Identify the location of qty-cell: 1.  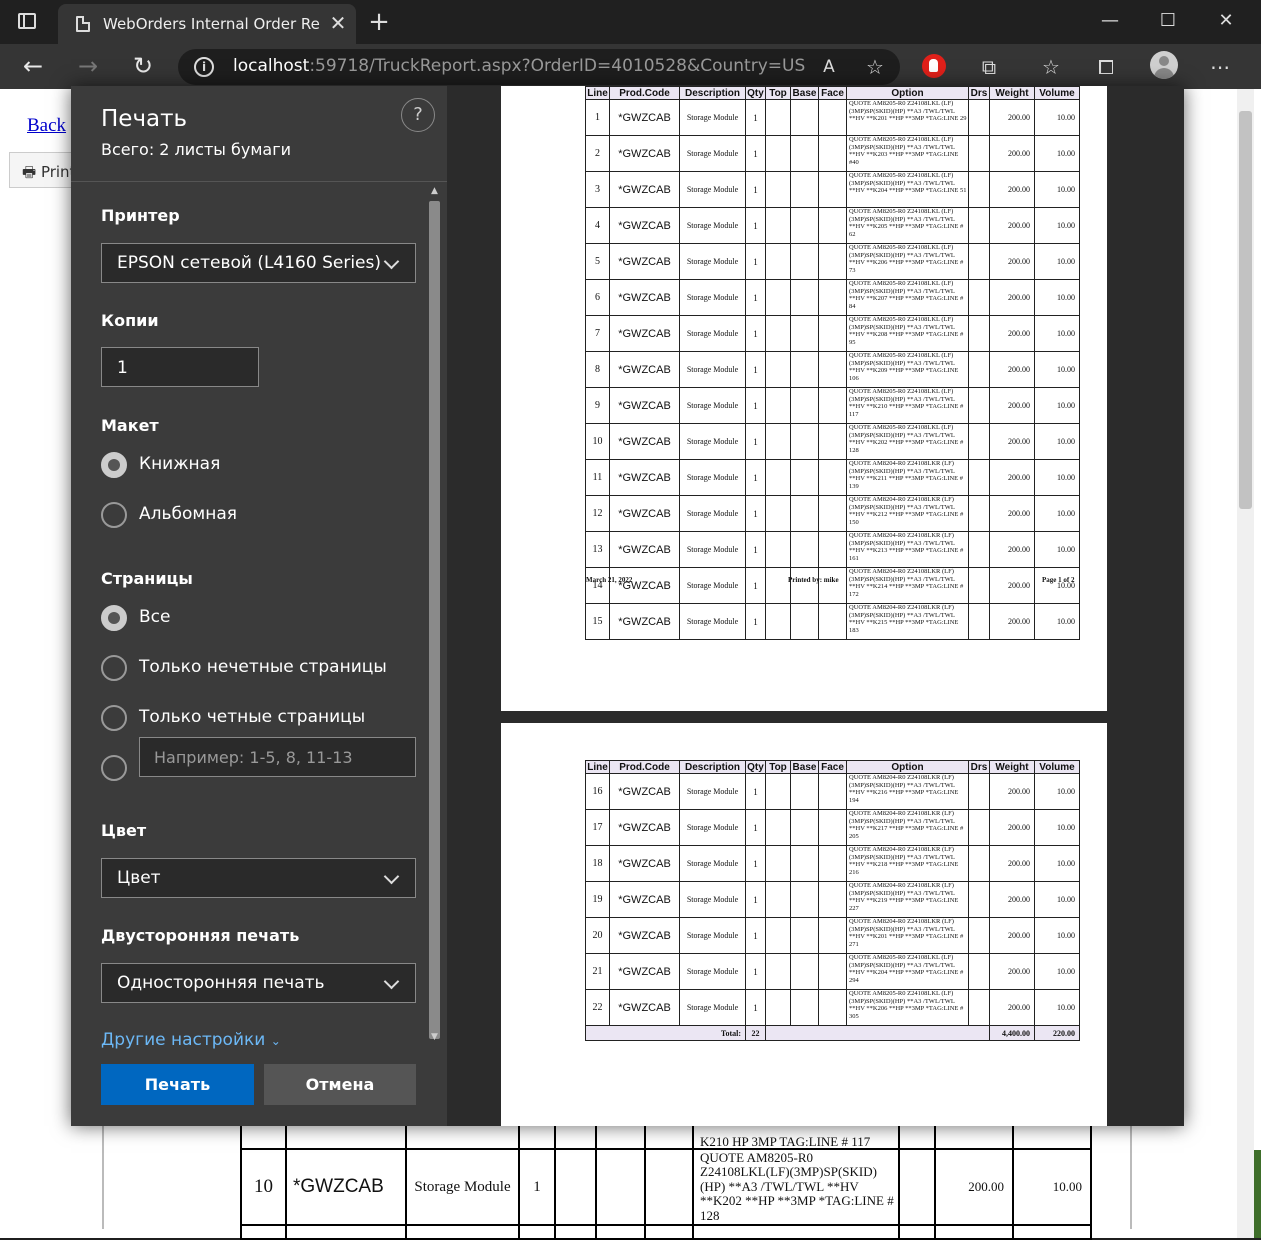
(755, 261).